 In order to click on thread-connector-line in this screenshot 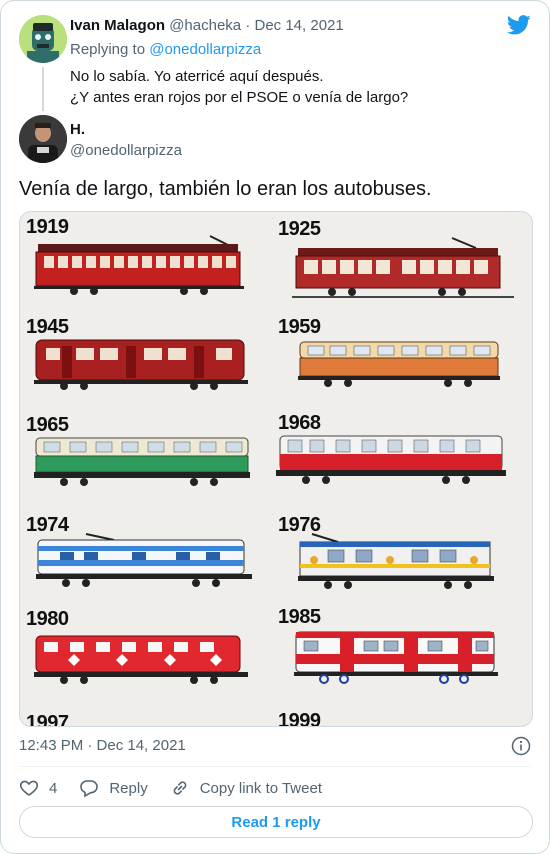, I will do `click(43, 89)`.